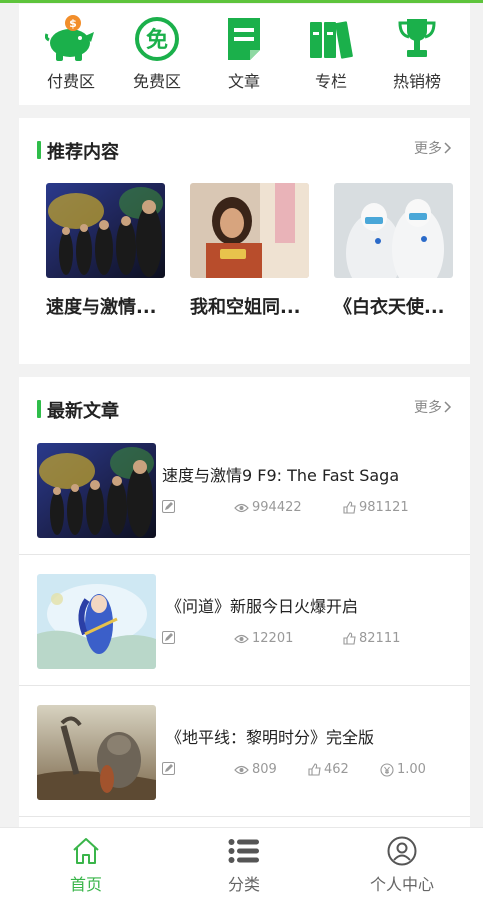 The width and height of the screenshot is (483, 900). I want to click on like-count-value: 981121, so click(384, 507).